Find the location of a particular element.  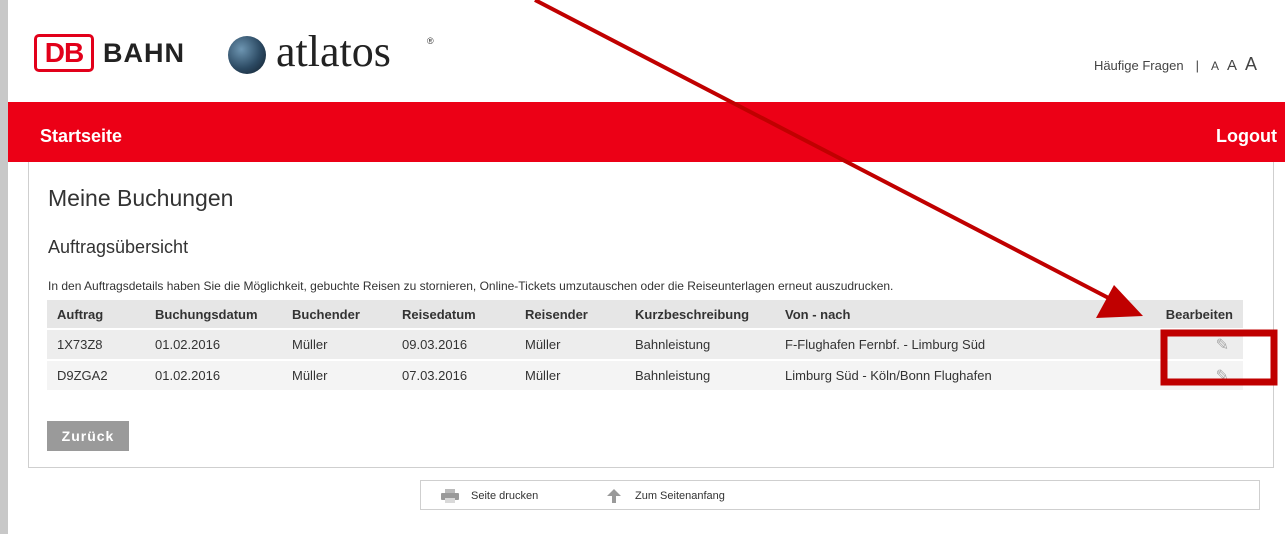

route: F-Flughafen Fernbf. - Limburg Süd is located at coordinates (949, 344).